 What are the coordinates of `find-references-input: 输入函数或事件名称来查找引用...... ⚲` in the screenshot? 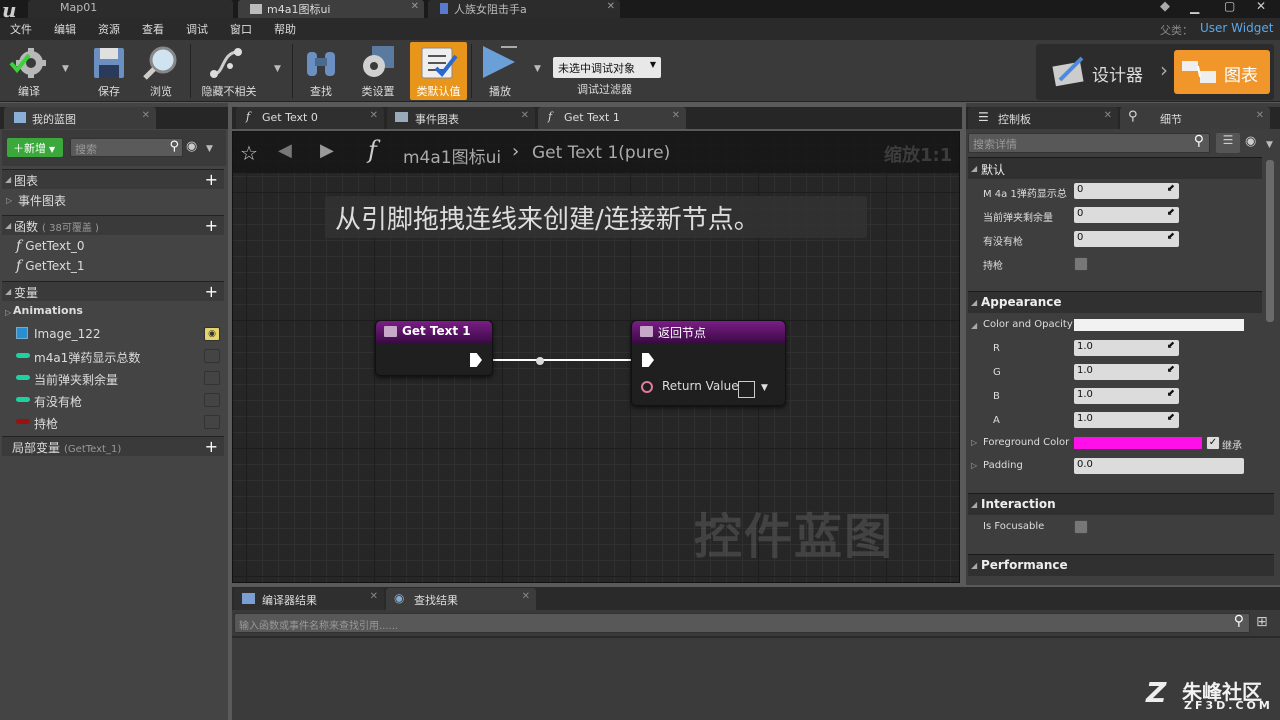 It's located at (742, 623).